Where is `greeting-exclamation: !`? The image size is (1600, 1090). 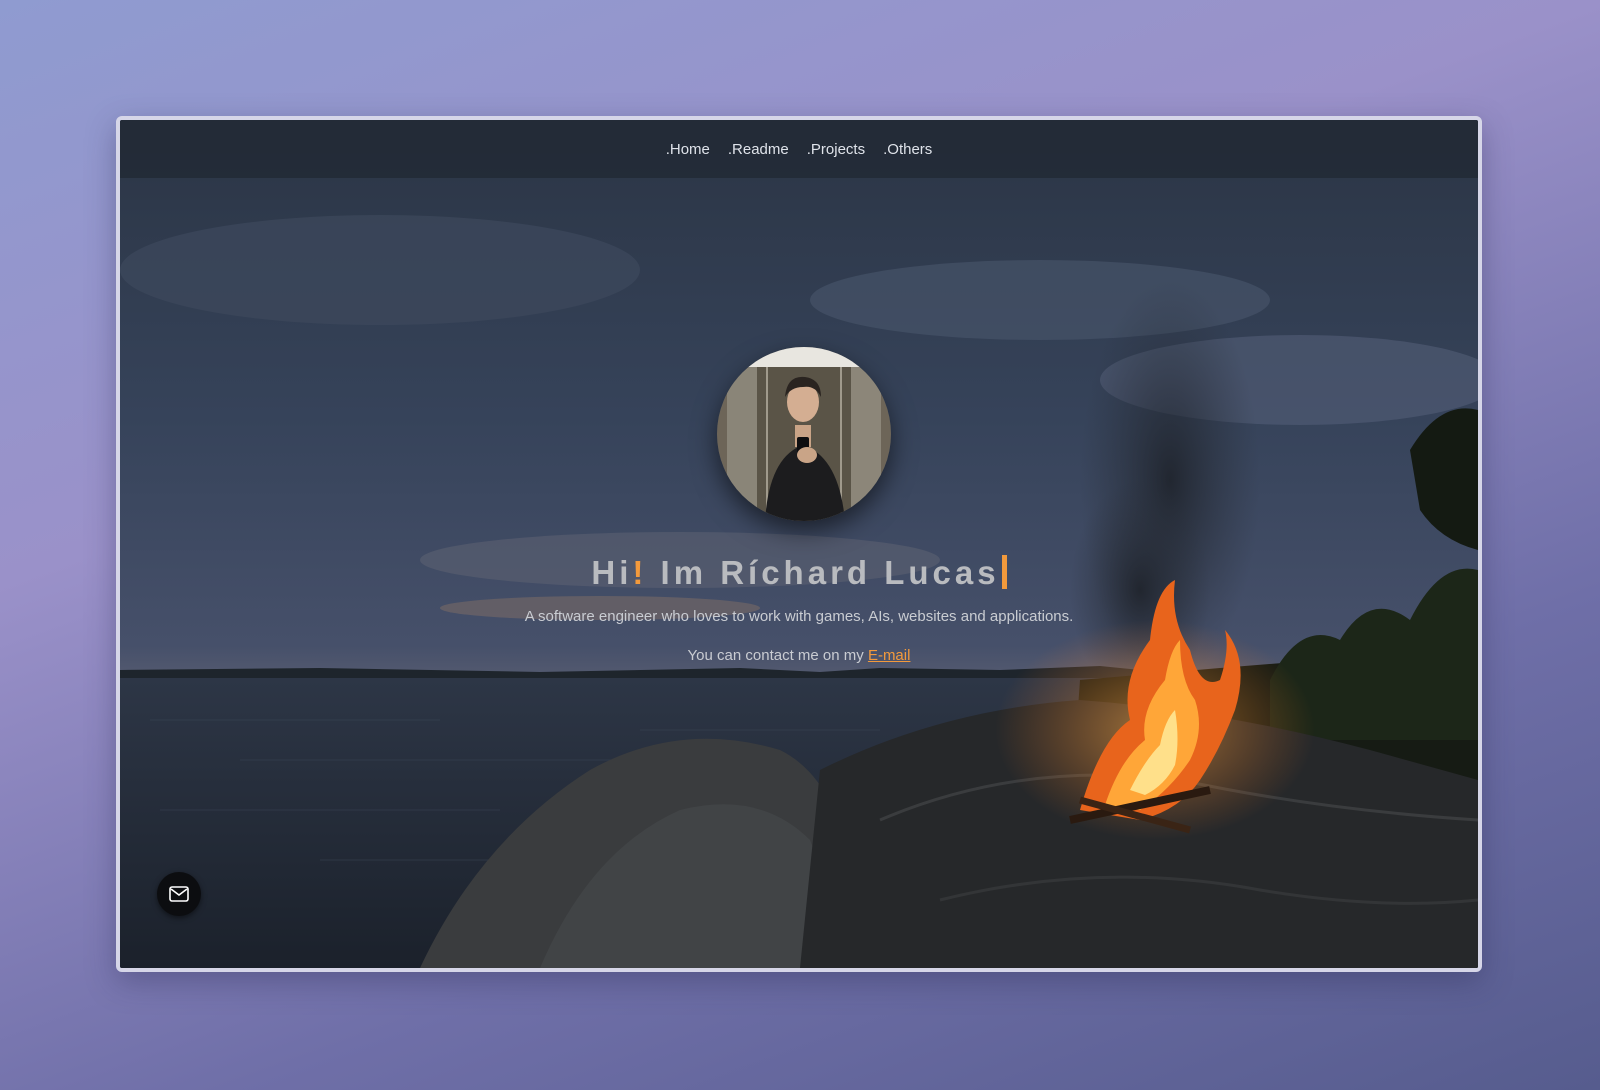
greeting-exclamation: ! is located at coordinates (640, 572).